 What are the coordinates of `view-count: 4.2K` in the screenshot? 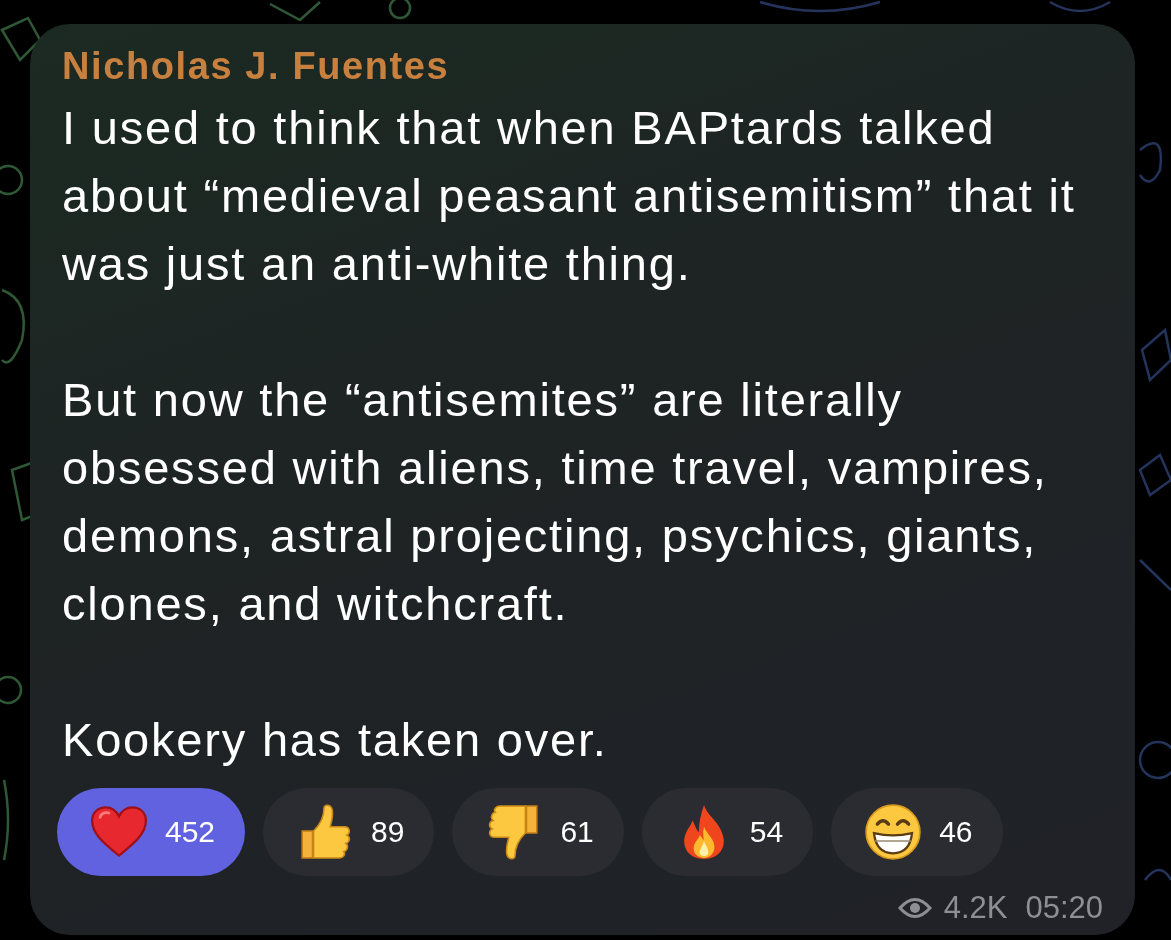 It's located at (975, 908).